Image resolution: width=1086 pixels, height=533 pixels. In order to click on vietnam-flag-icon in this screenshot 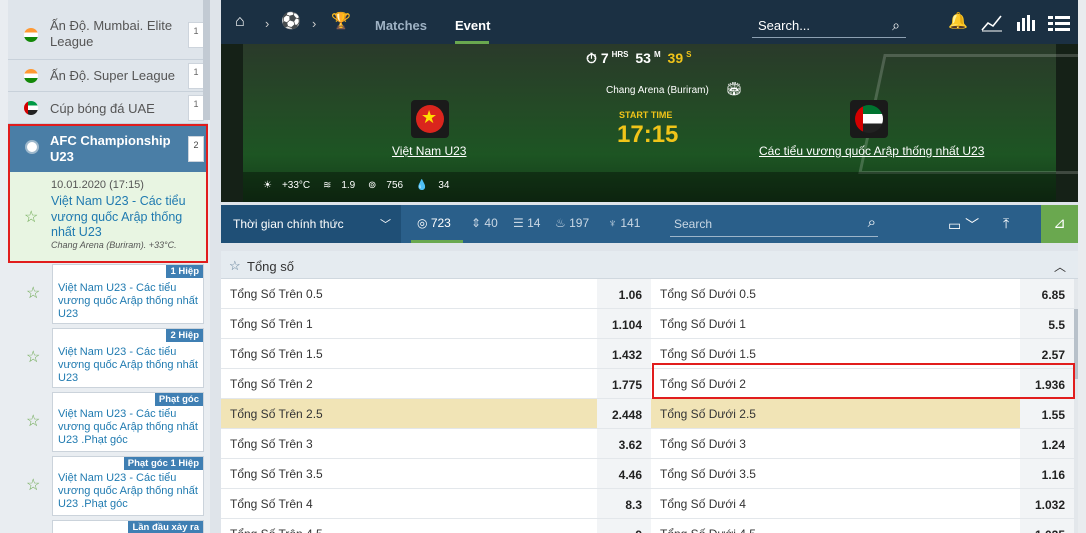, I will do `click(430, 119)`.